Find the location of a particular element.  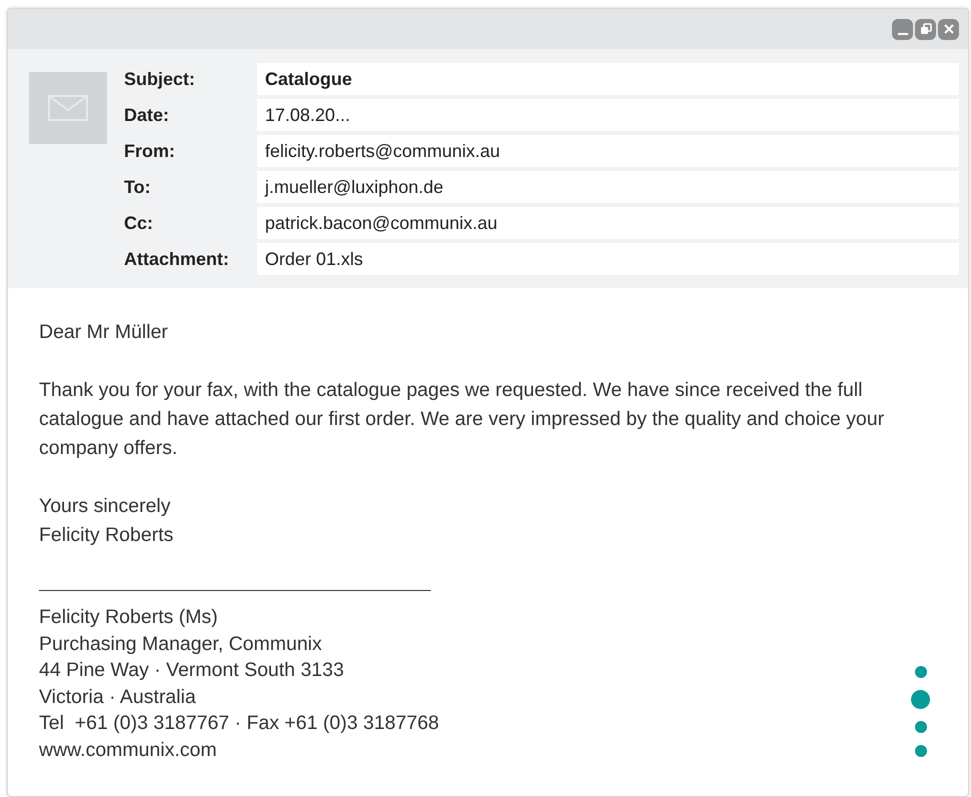

minimize-icon is located at coordinates (903, 34).